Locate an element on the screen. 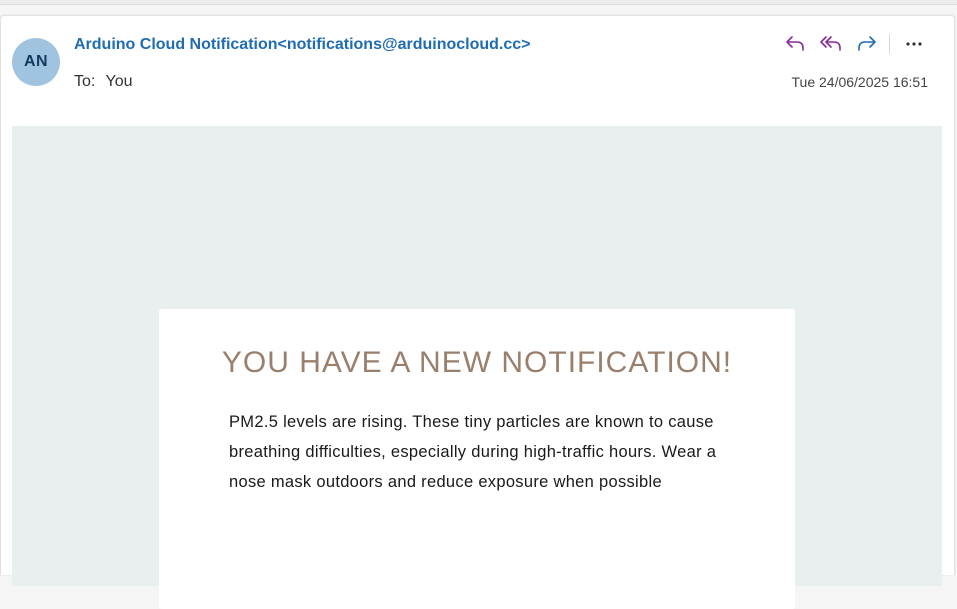  received-date: Tue 24/06/2025 16:51 is located at coordinates (860, 82).